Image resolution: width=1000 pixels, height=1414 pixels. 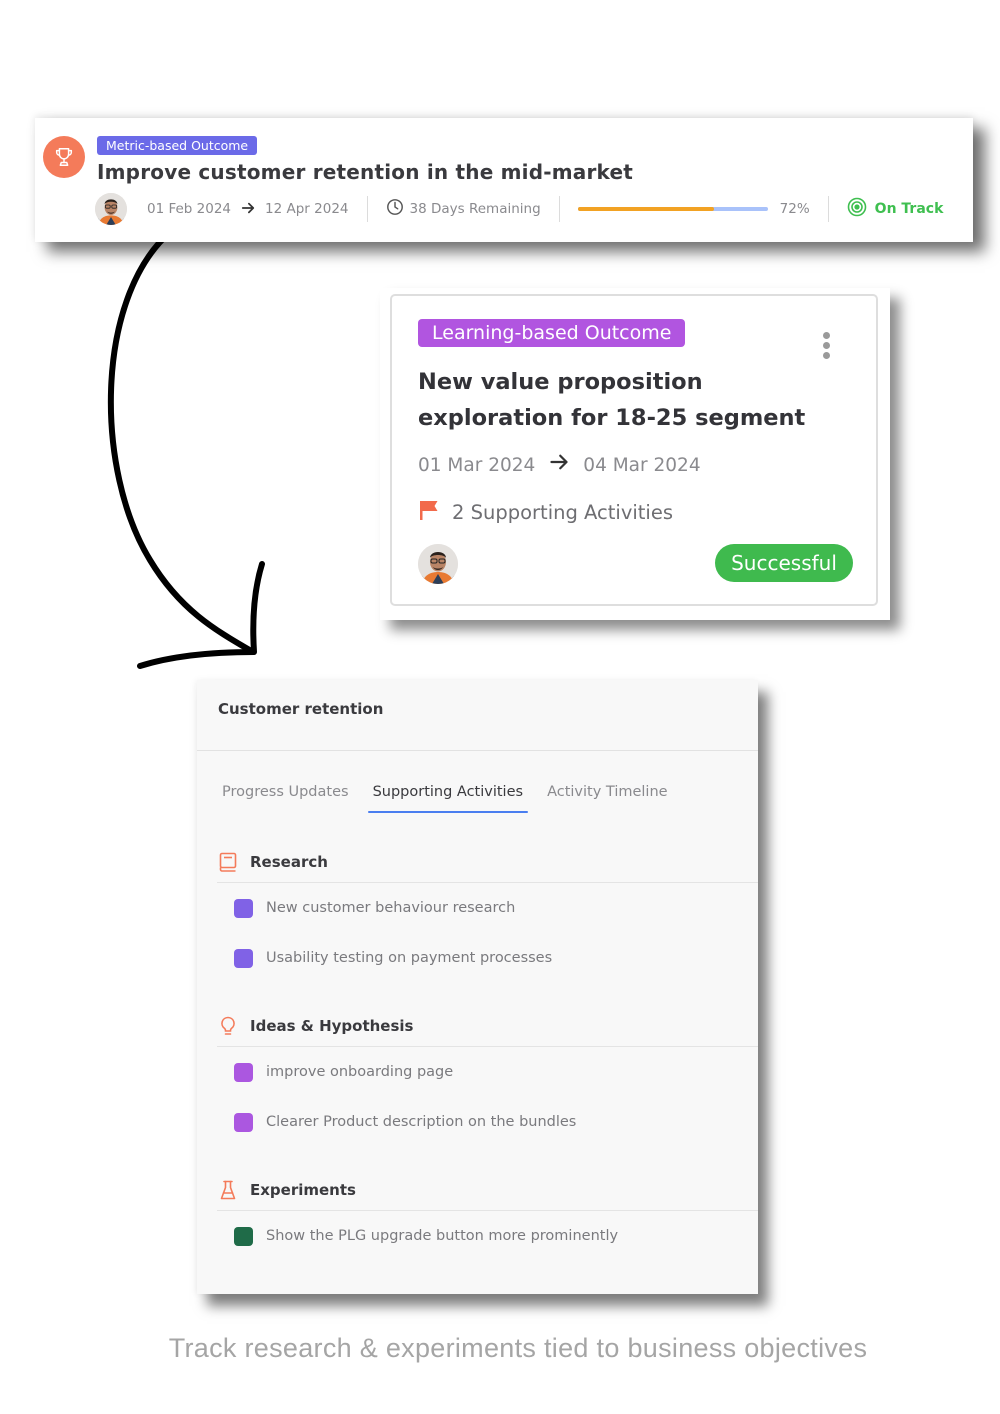 What do you see at coordinates (448, 798) in the screenshot?
I see `tab-supporting-activities: Supporting Activities` at bounding box center [448, 798].